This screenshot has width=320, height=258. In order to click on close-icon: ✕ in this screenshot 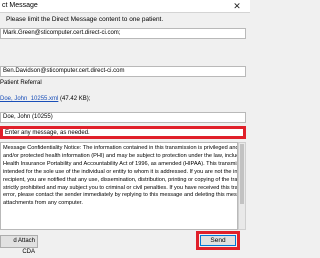, I will do `click(237, 6)`.